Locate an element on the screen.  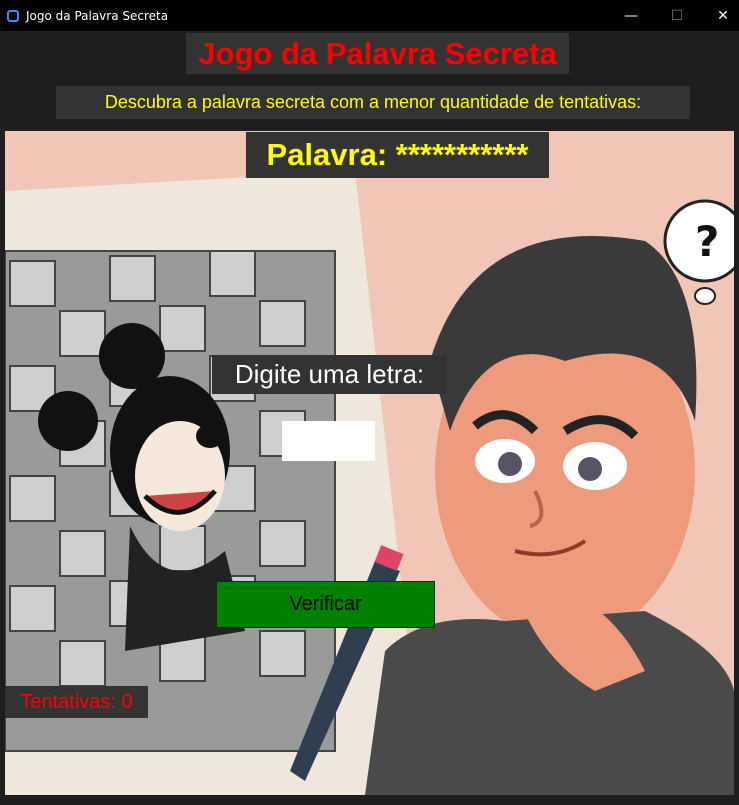
window-title: Jogo da Palavra Secreta is located at coordinates (97, 15).